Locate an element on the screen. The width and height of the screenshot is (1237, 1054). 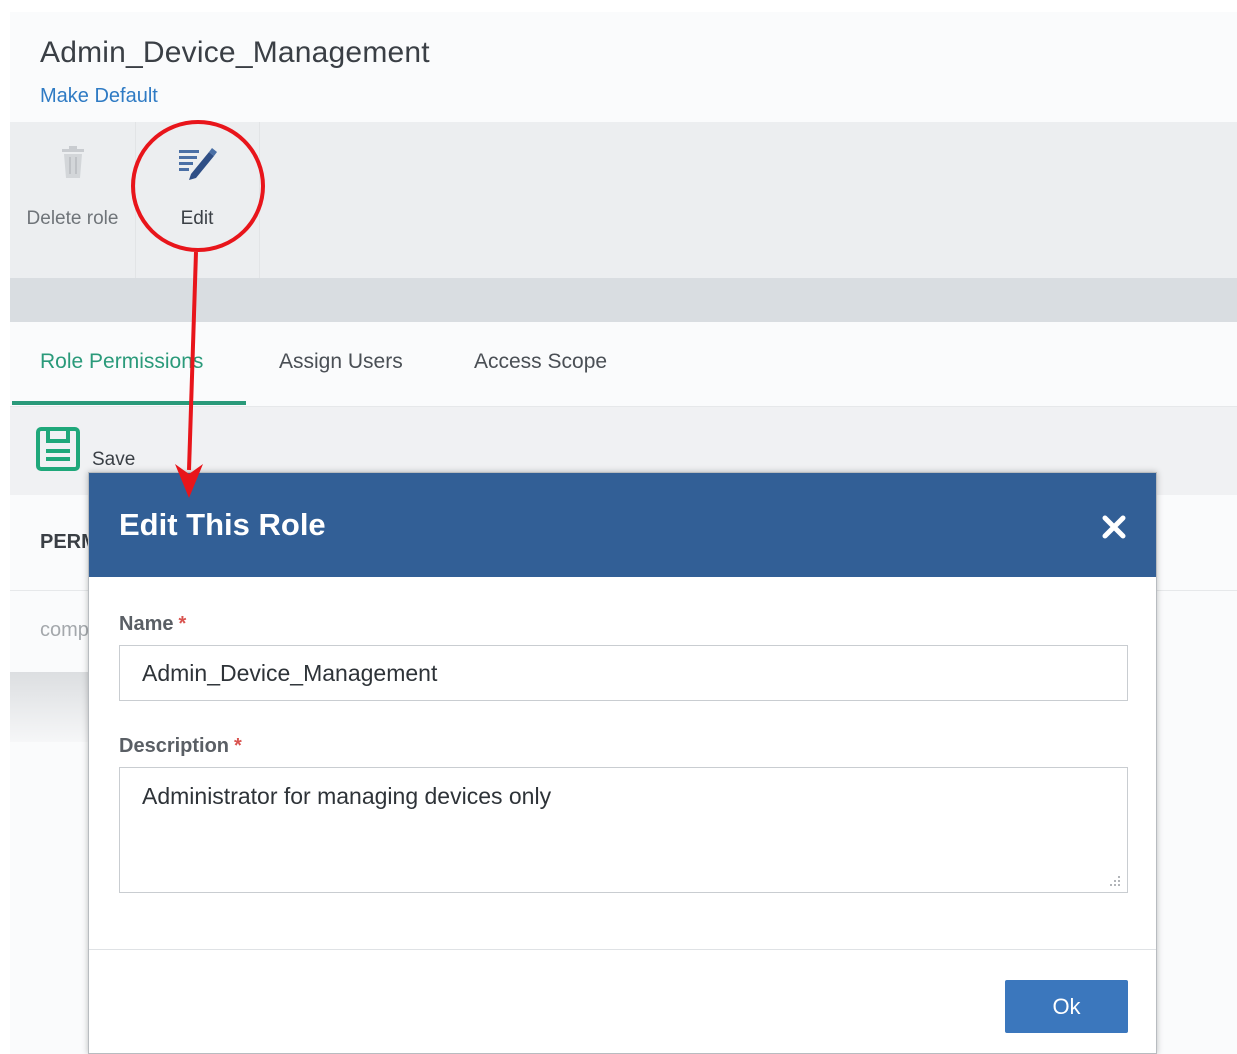
page-title: Admin_Device_Management is located at coordinates (235, 52).